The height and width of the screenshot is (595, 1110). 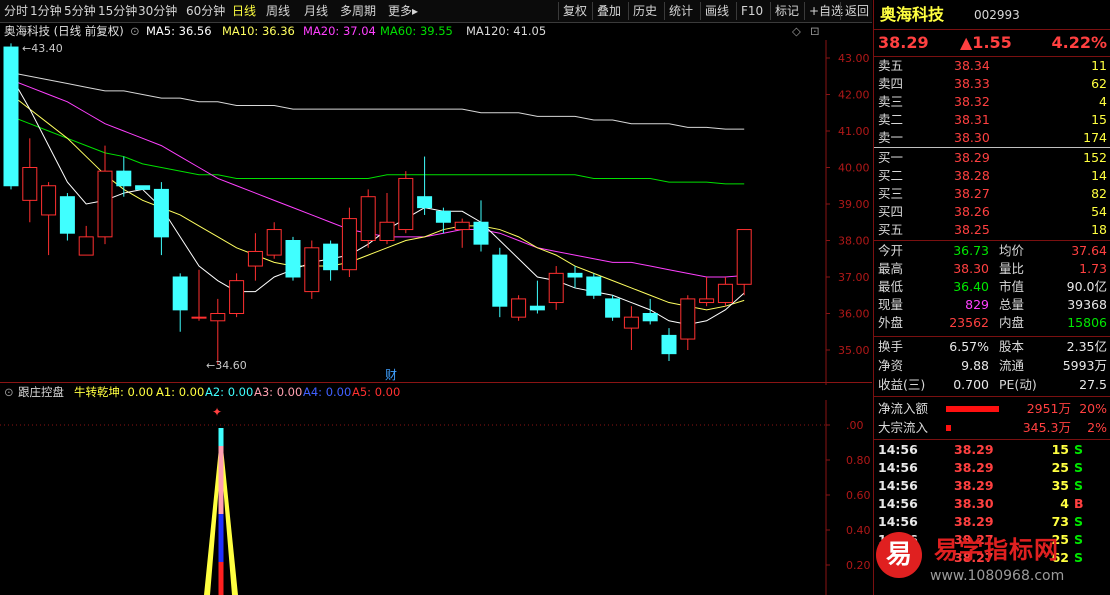 What do you see at coordinates (41, 392) in the screenshot?
I see `indicator-name: 跟庄控盘` at bounding box center [41, 392].